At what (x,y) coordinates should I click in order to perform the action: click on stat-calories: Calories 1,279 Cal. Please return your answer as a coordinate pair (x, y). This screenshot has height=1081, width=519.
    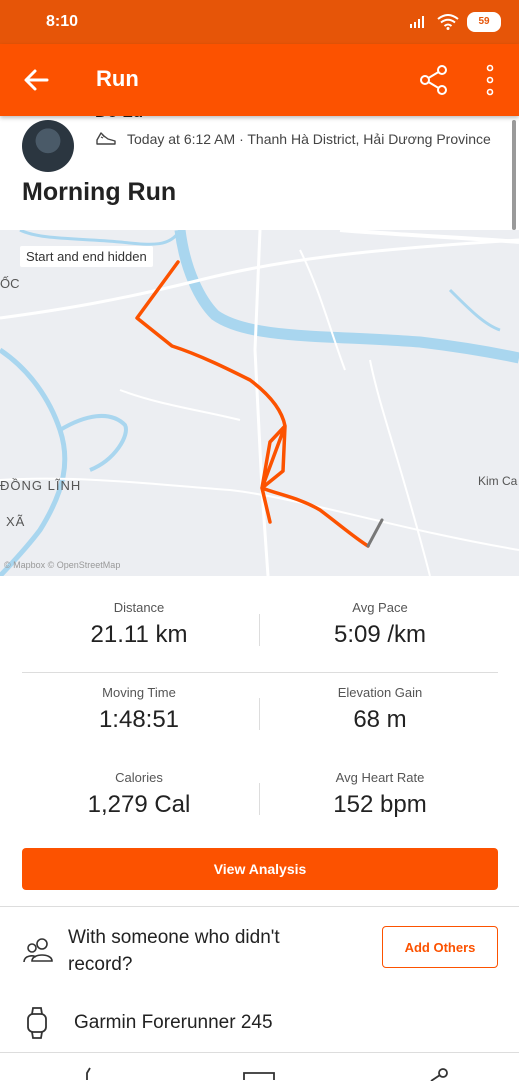
    Looking at the image, I should click on (139, 794).